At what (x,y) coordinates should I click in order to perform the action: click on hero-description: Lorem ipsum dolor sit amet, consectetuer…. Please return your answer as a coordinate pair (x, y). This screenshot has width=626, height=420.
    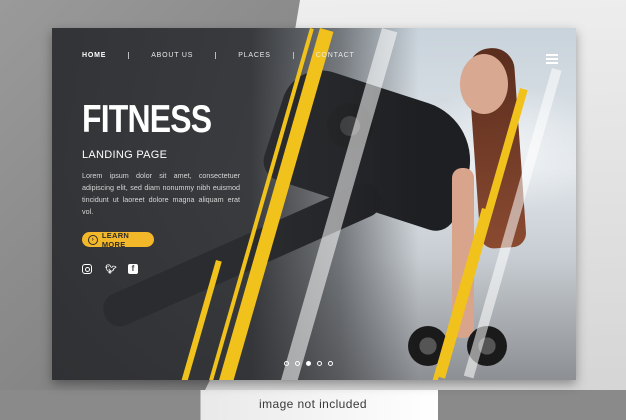
    Looking at the image, I should click on (161, 193).